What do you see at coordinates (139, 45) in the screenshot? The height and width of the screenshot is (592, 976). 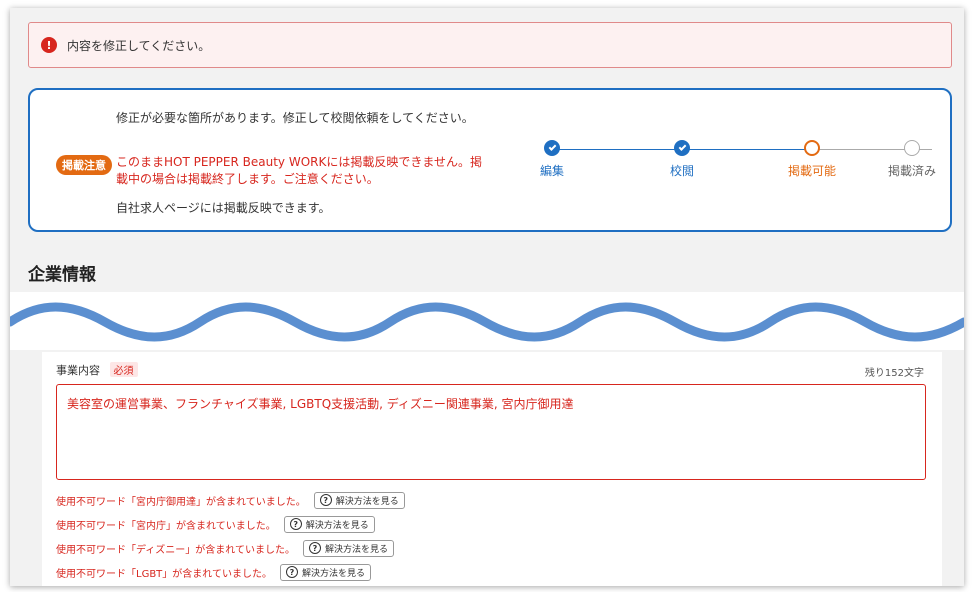 I see `error-message: 内容を修正してください。` at bounding box center [139, 45].